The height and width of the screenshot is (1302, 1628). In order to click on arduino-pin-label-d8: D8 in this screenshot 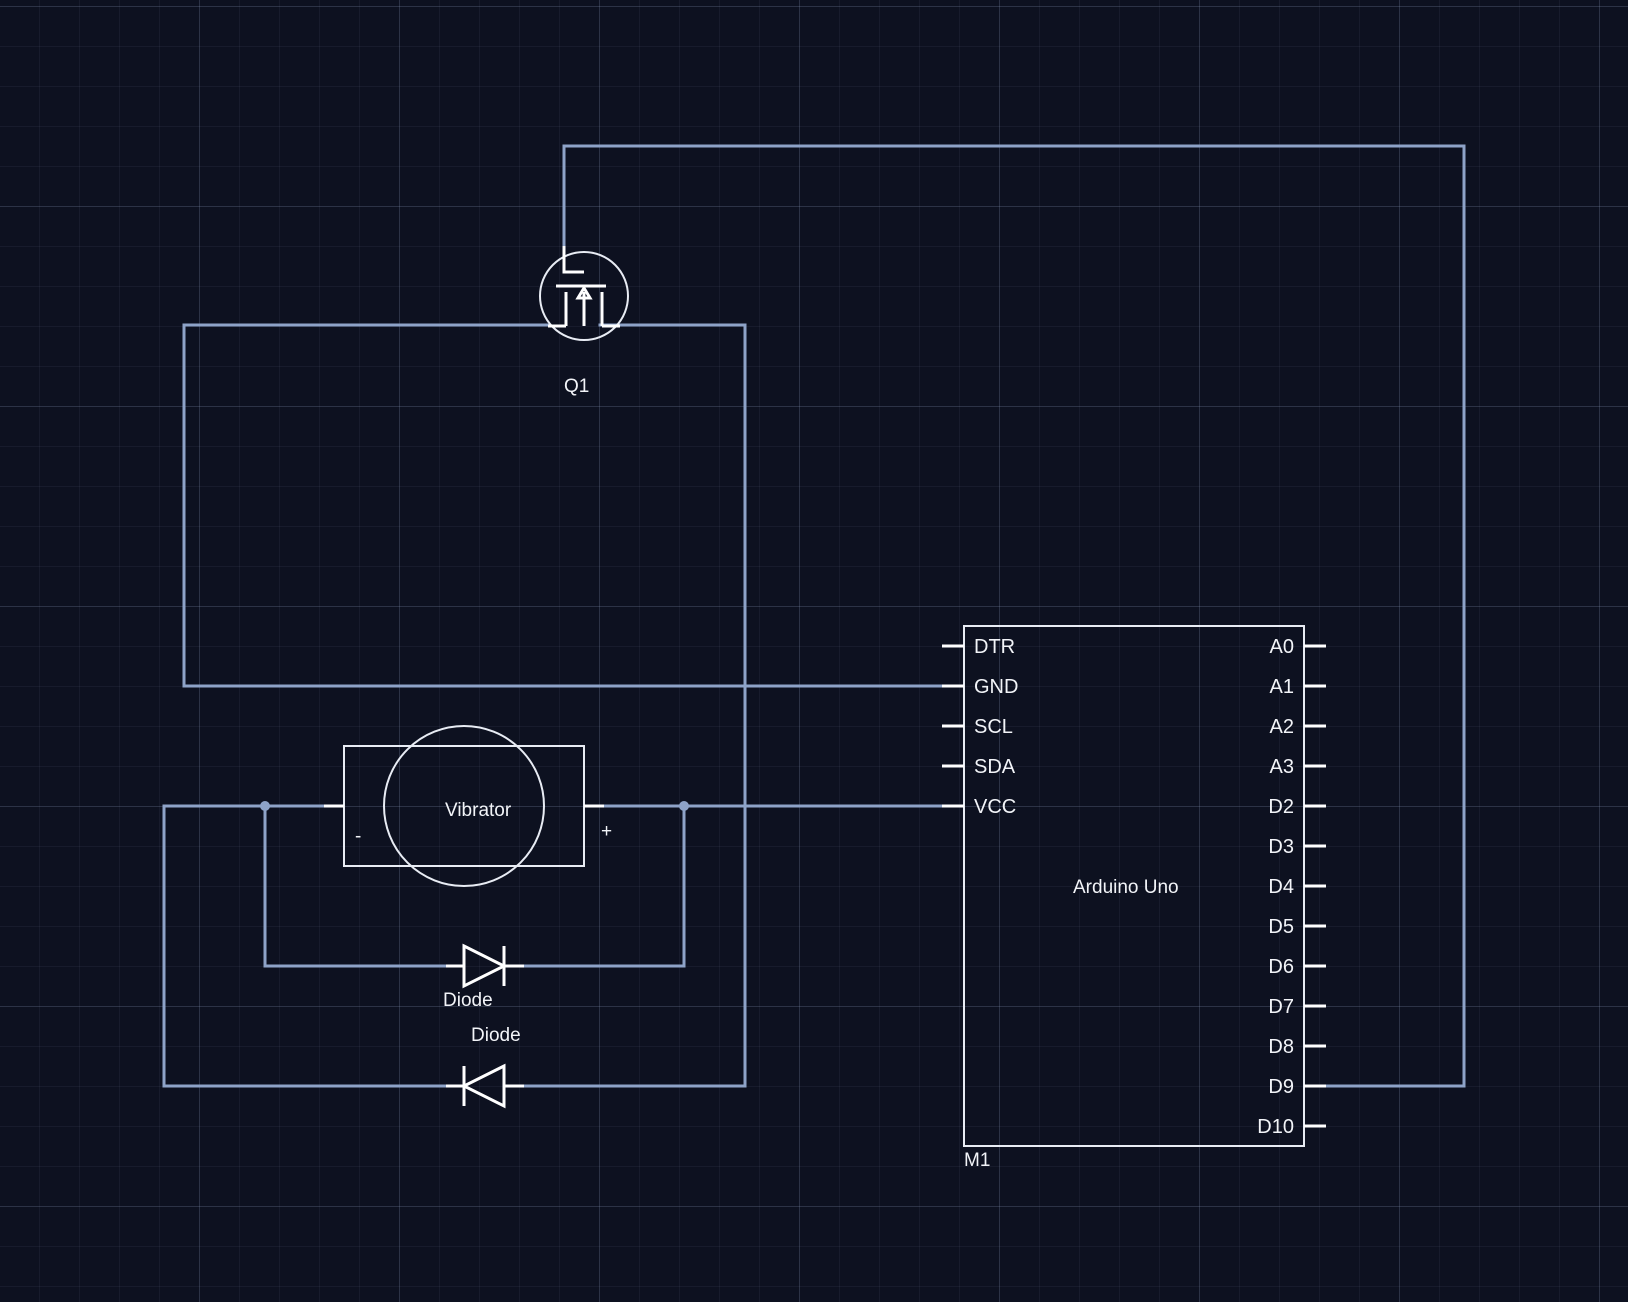, I will do `click(1281, 1047)`.